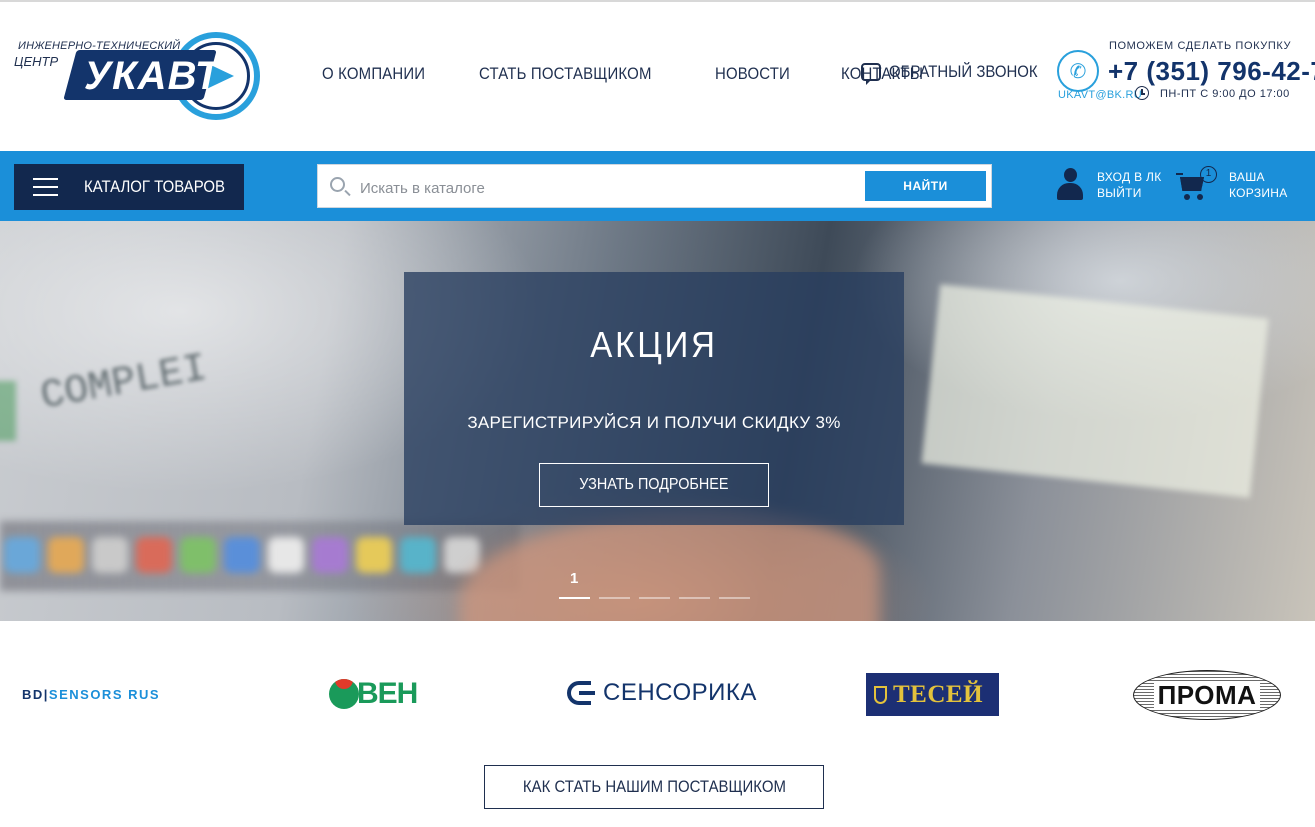  I want to click on promo-details-button: Узнать подробнее, so click(654, 485).